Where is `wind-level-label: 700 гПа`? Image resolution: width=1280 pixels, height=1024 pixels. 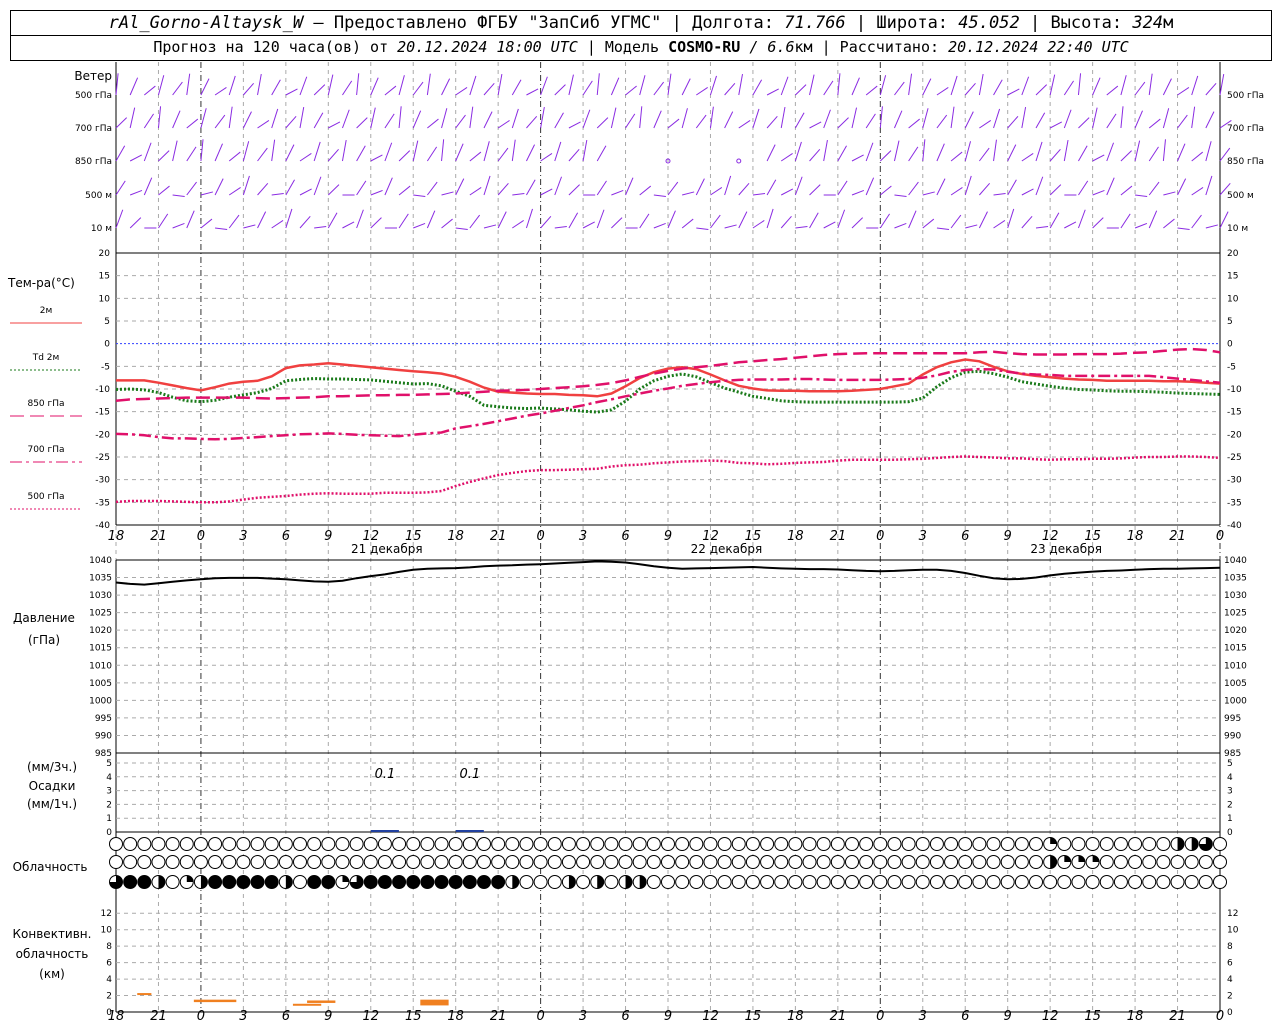
wind-level-label: 700 гПа is located at coordinates (93, 129).